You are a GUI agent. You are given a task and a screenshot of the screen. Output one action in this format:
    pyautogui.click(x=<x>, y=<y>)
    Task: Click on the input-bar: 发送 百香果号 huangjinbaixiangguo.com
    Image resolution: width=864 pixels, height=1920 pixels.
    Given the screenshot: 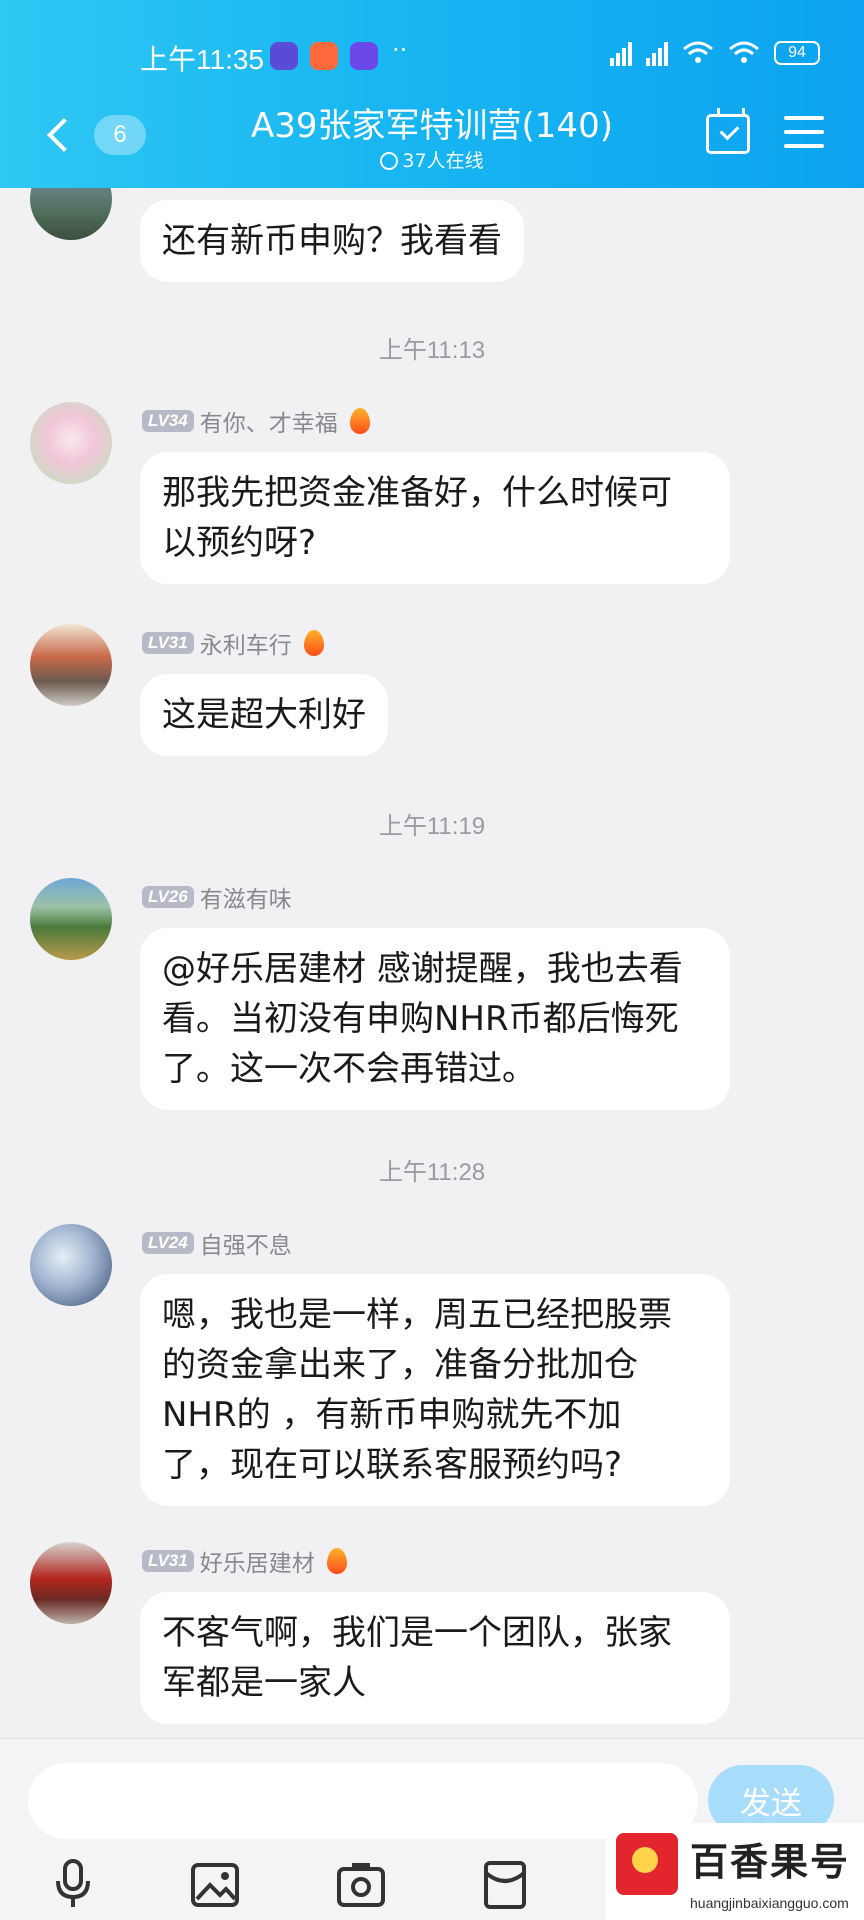 What is the action you would take?
    pyautogui.click(x=432, y=1829)
    